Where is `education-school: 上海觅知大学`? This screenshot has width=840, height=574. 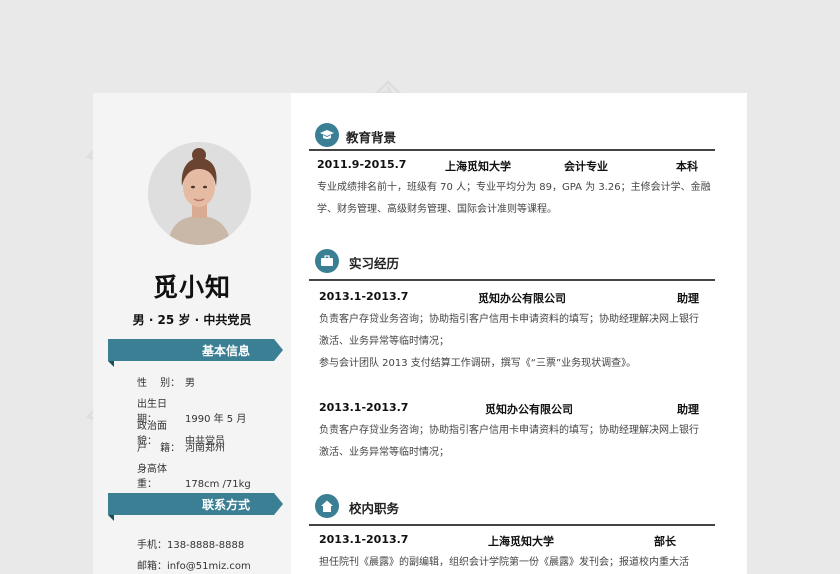
education-school: 上海觅知大学 is located at coordinates (478, 166).